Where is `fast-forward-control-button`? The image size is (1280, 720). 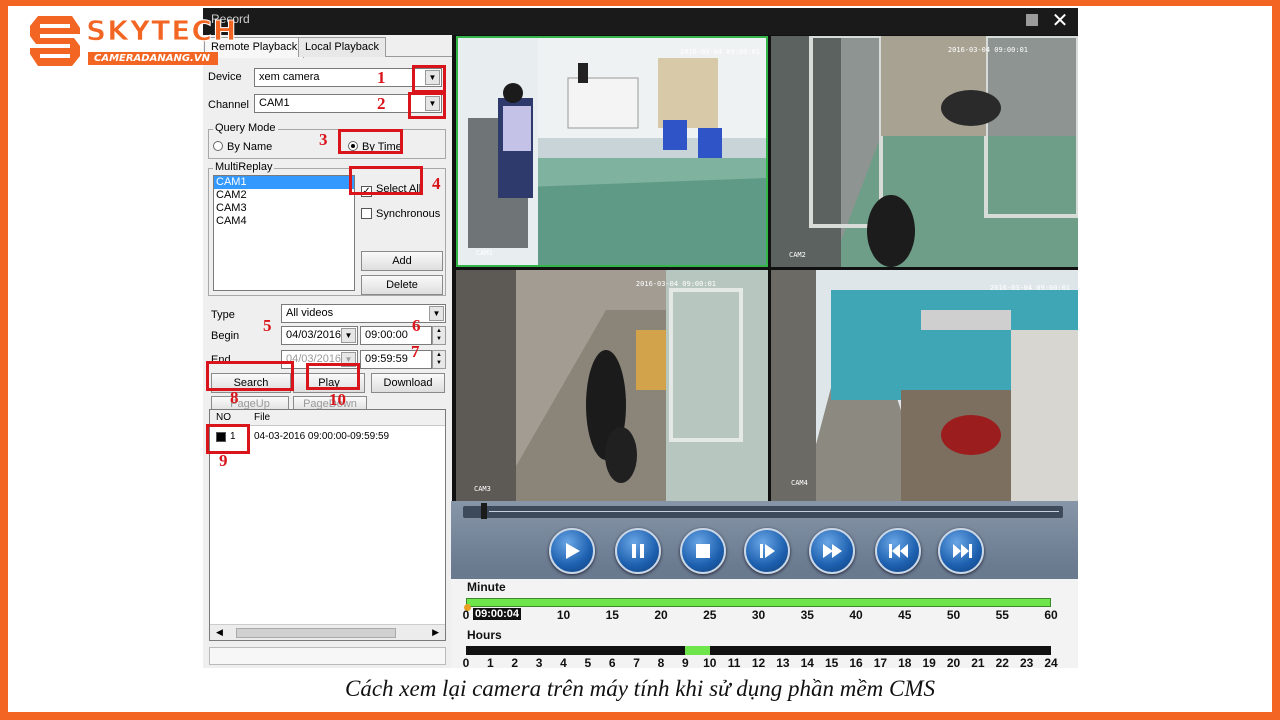 fast-forward-control-button is located at coordinates (832, 551).